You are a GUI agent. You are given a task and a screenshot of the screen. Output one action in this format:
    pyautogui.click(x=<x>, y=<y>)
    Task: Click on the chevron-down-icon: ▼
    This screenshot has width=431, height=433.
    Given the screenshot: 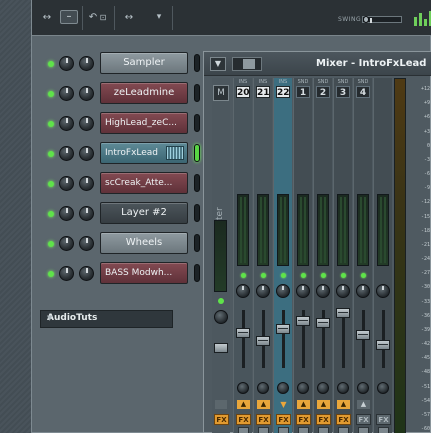 What is the action you would take?
    pyautogui.click(x=106, y=318)
    